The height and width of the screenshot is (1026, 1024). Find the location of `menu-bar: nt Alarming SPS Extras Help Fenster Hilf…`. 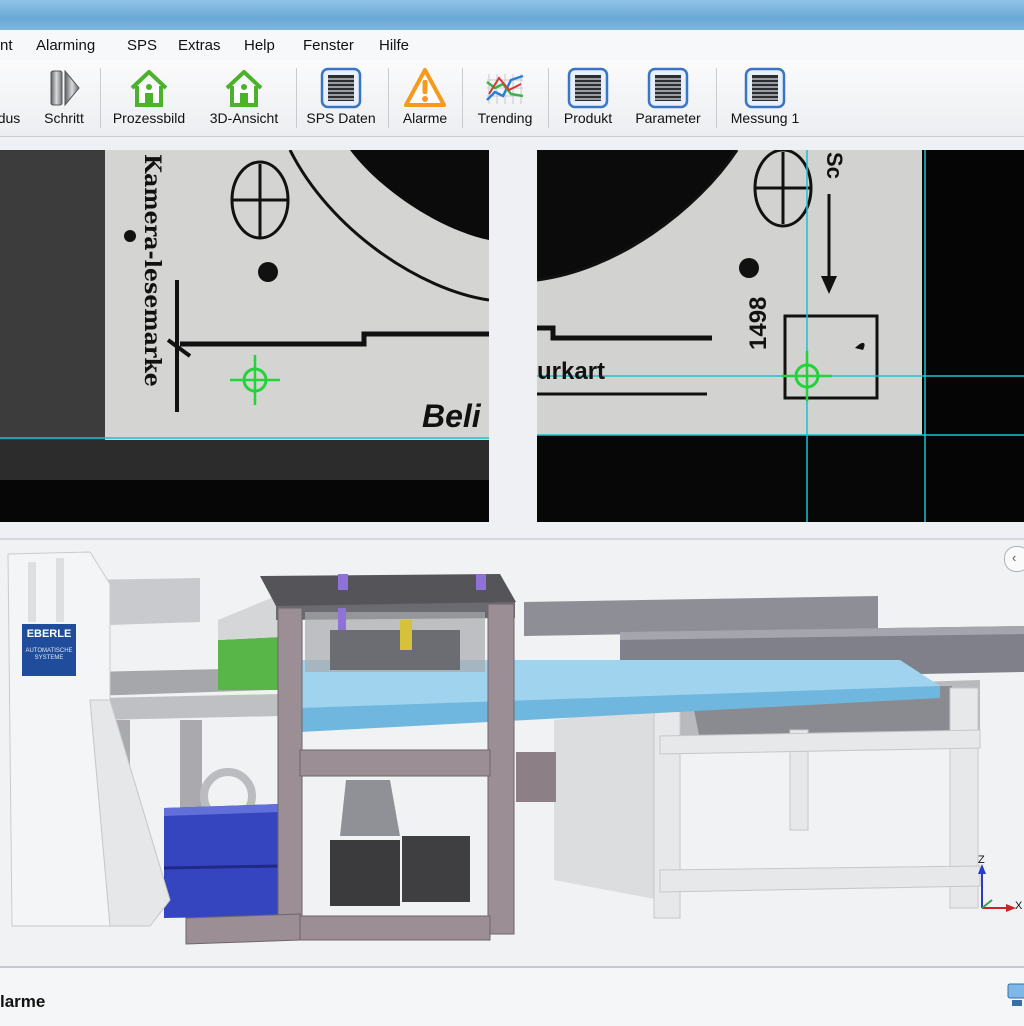

menu-bar: nt Alarming SPS Extras Help Fenster Hilf… is located at coordinates (512, 45).